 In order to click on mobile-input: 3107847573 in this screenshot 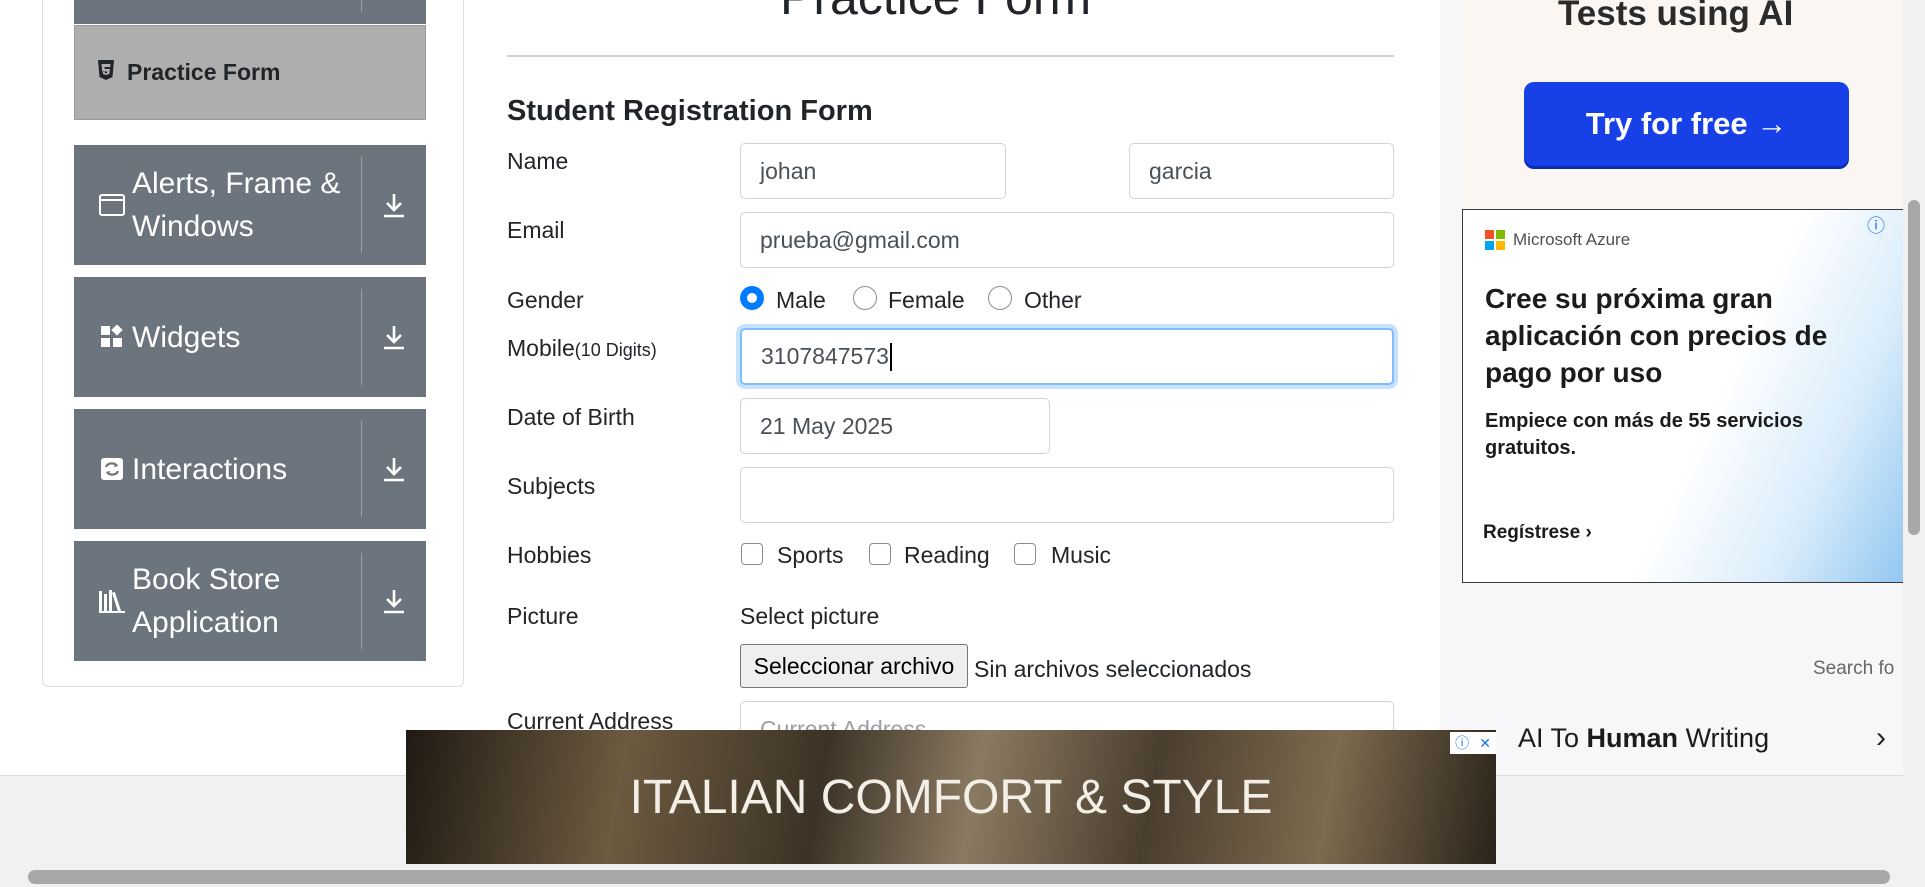, I will do `click(1067, 356)`.